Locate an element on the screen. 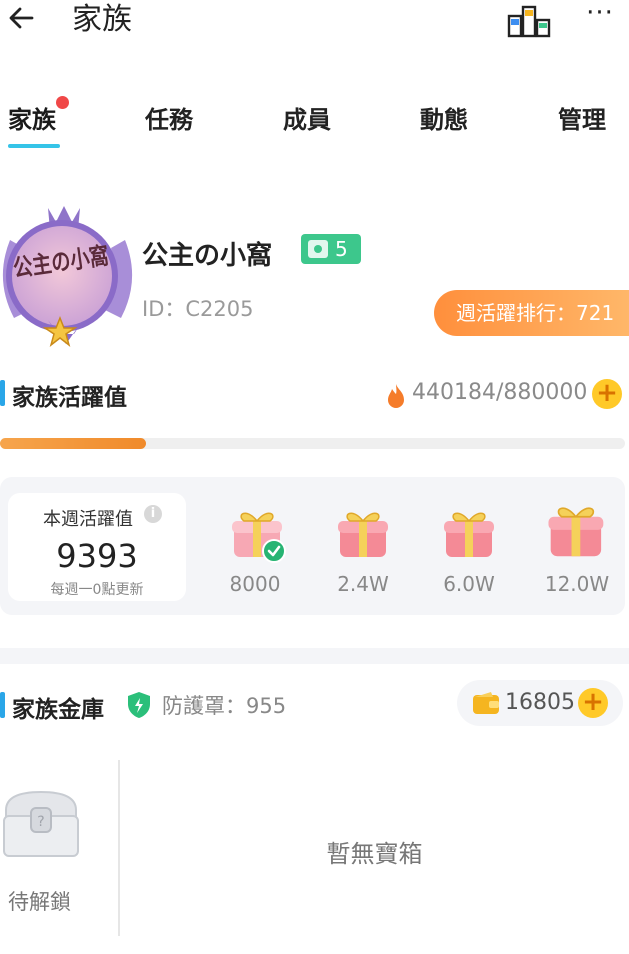  level-number: 5 is located at coordinates (341, 249).